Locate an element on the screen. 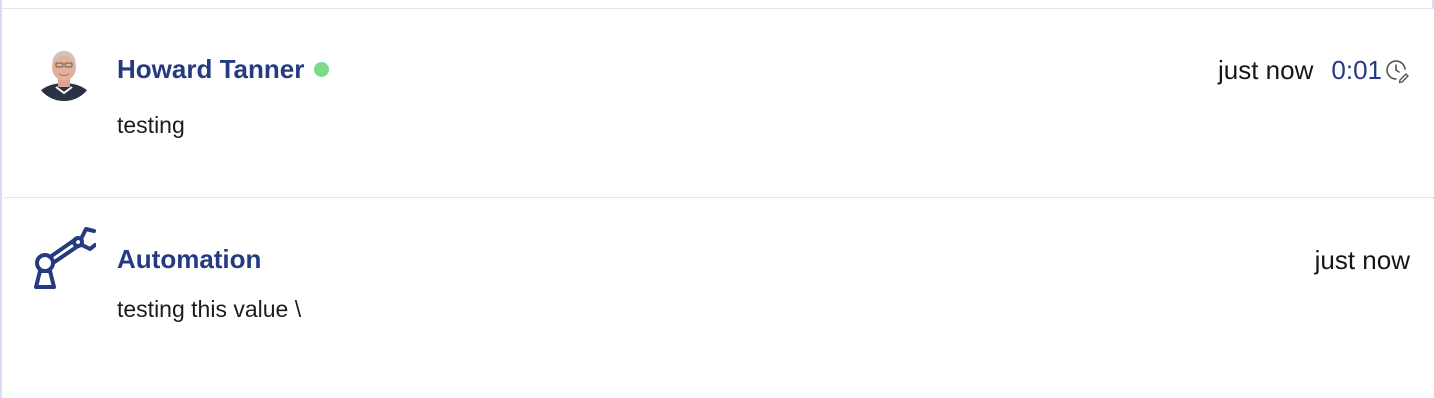  author-name-label: Howard Tanner is located at coordinates (210, 69).